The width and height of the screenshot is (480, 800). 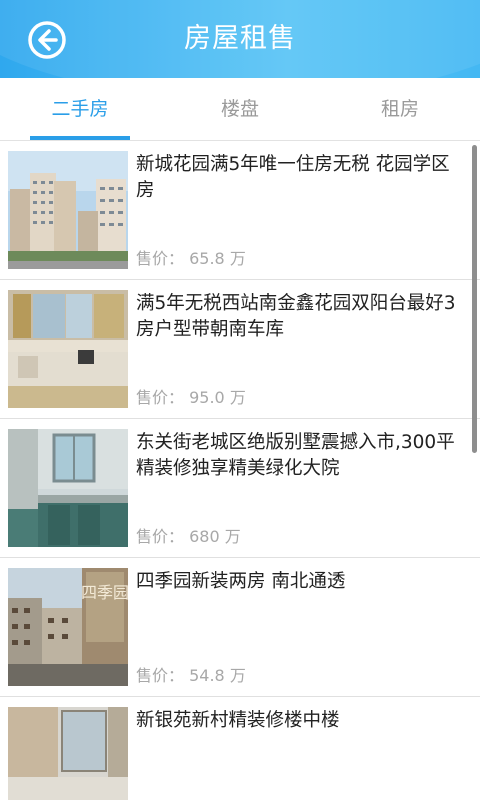 I want to click on app-header: 房屋租售, so click(x=240, y=39).